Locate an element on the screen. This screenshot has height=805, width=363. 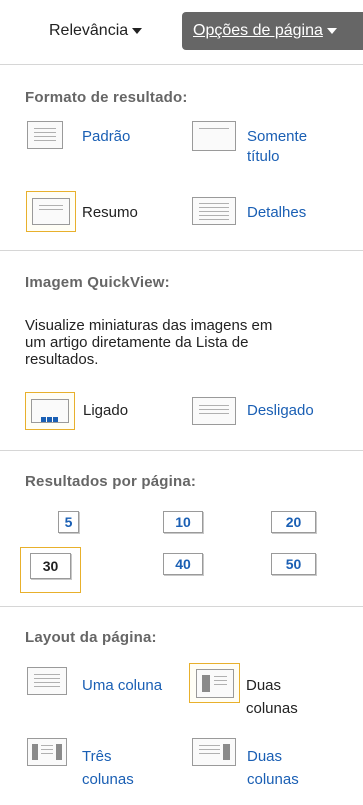
layout-two-columns-selected-frame is located at coordinates (214, 683).